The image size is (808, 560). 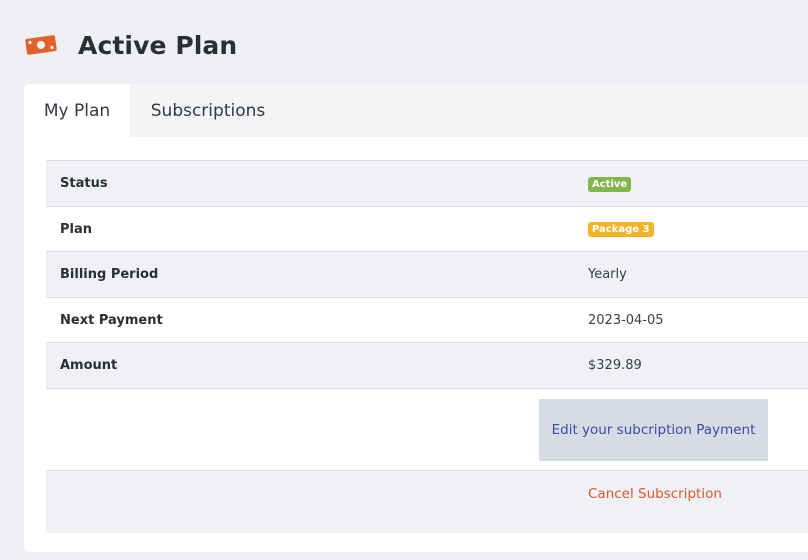 What do you see at coordinates (84, 183) in the screenshot?
I see `row-label: Status` at bounding box center [84, 183].